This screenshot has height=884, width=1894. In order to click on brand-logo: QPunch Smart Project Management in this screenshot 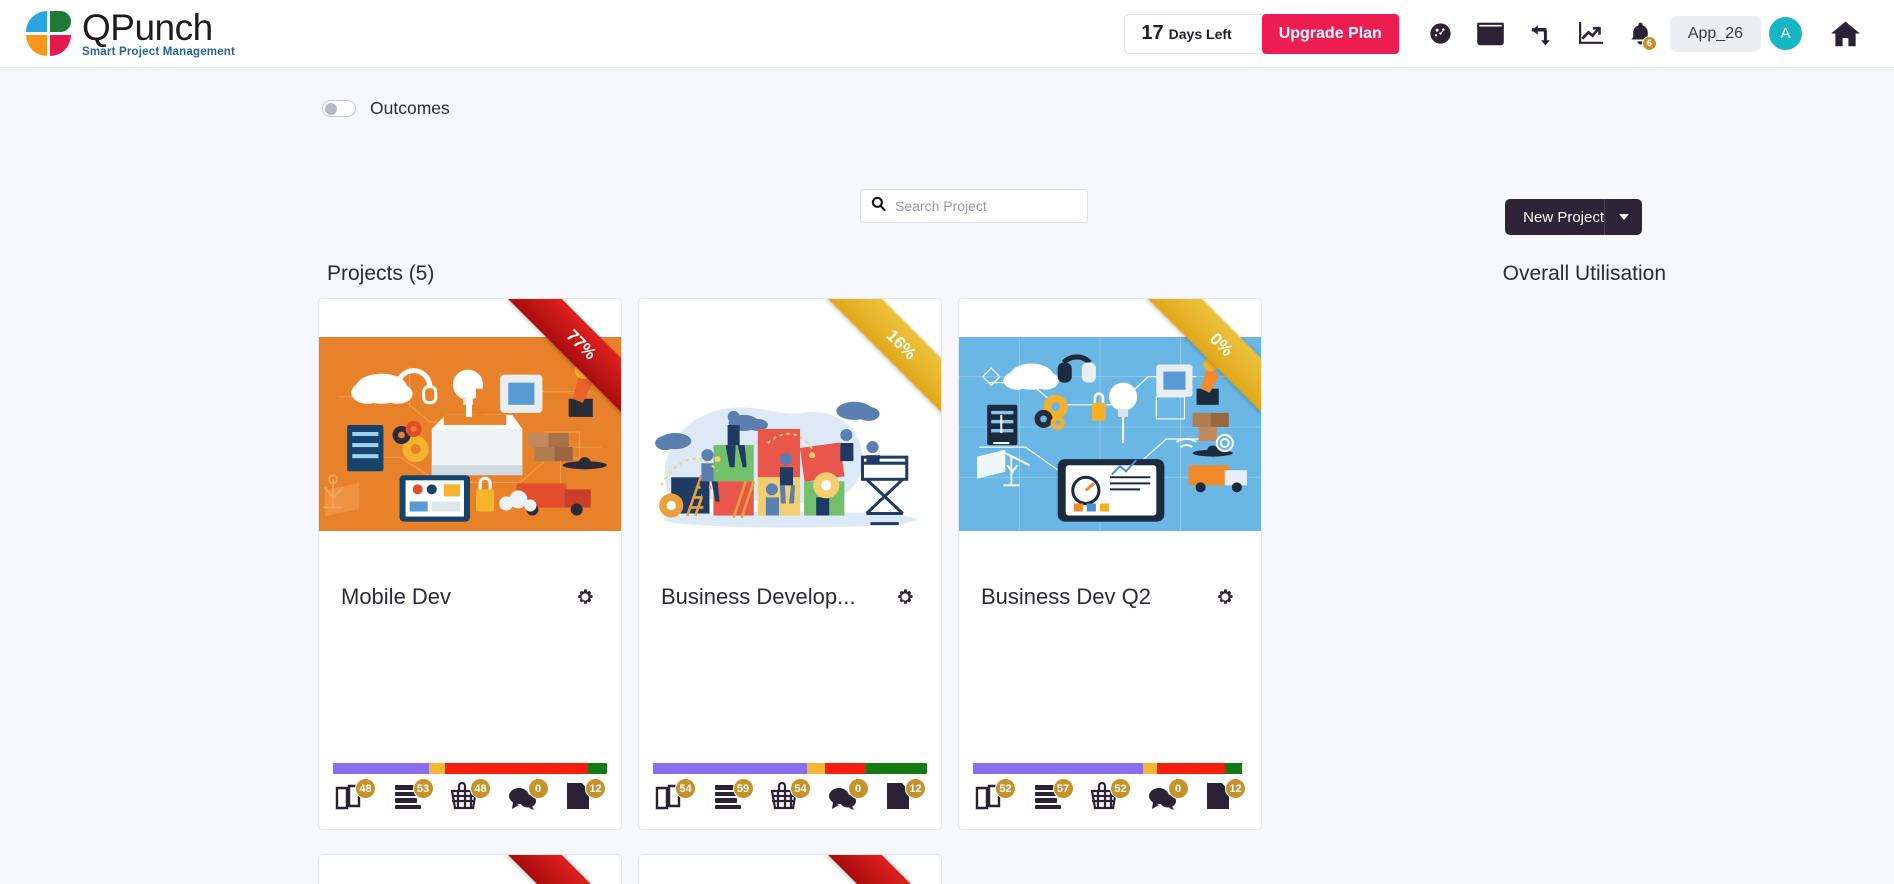, I will do `click(130, 34)`.